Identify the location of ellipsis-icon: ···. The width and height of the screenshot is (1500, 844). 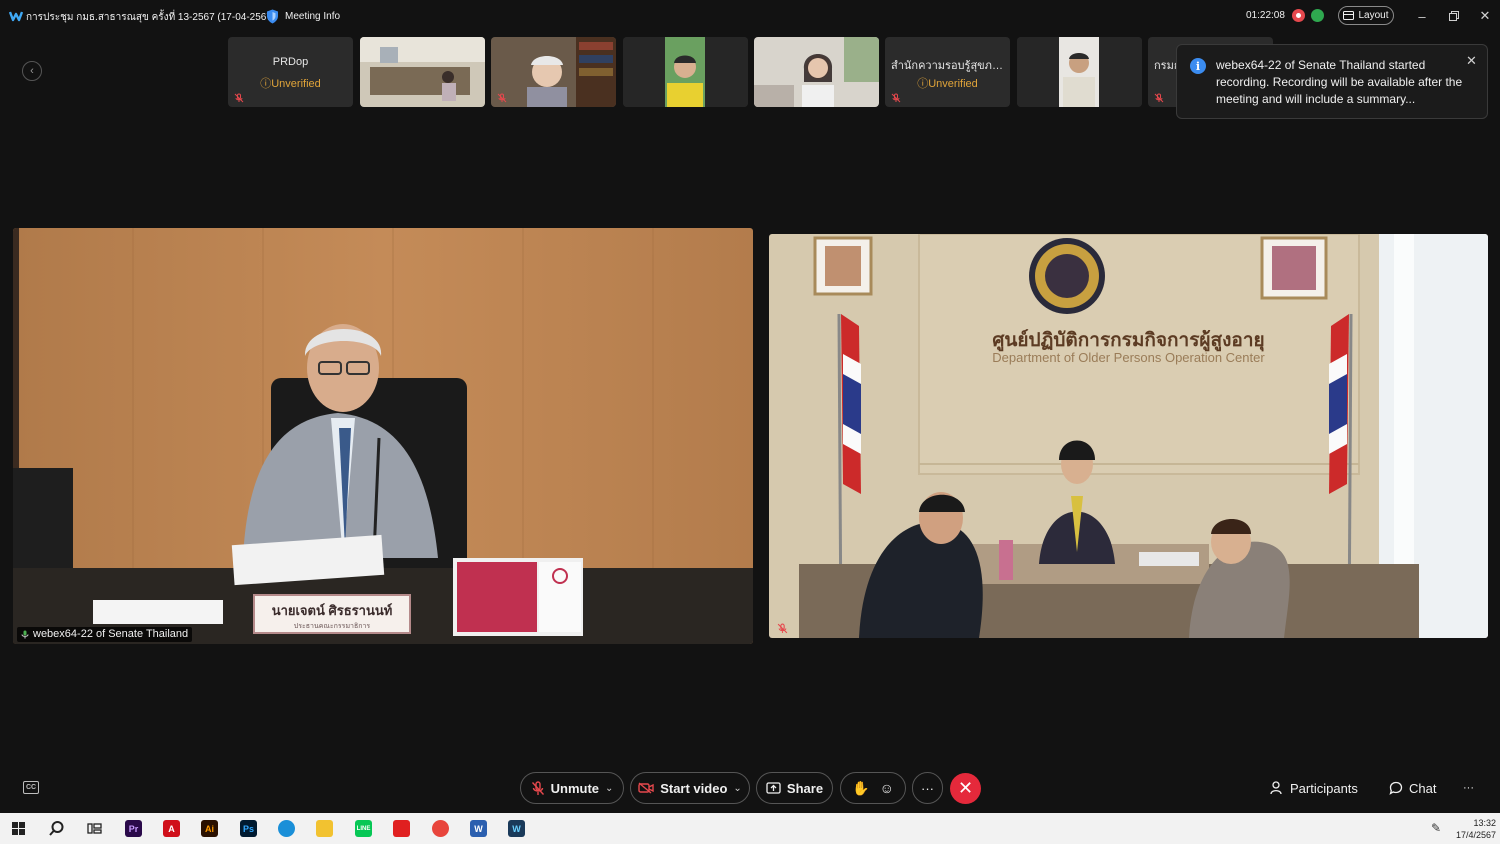
(927, 788).